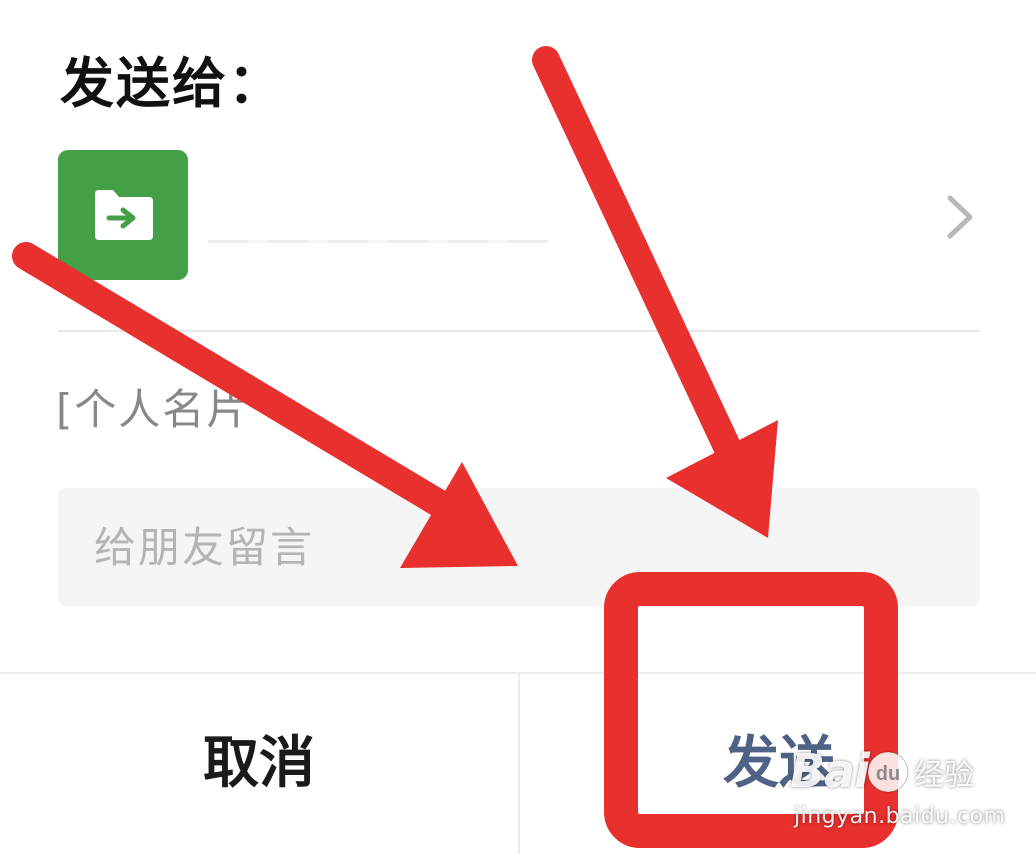 This screenshot has width=1036, height=854. I want to click on send-button: 发送, so click(778, 764).